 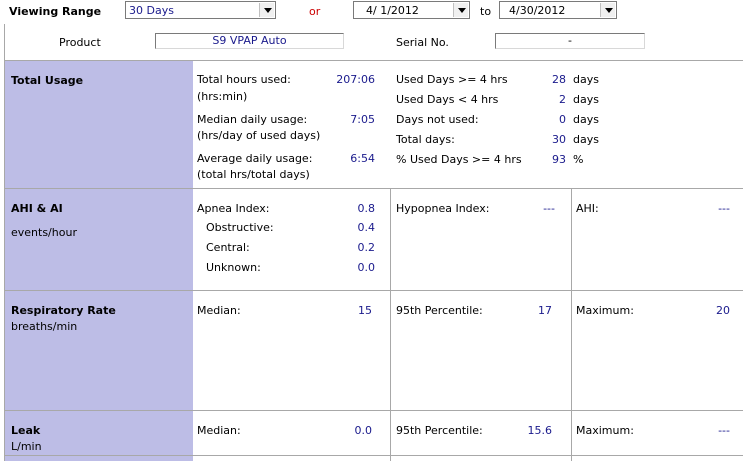 I want to click on average-usage-sub: (total hrs/total days), so click(x=253, y=174).